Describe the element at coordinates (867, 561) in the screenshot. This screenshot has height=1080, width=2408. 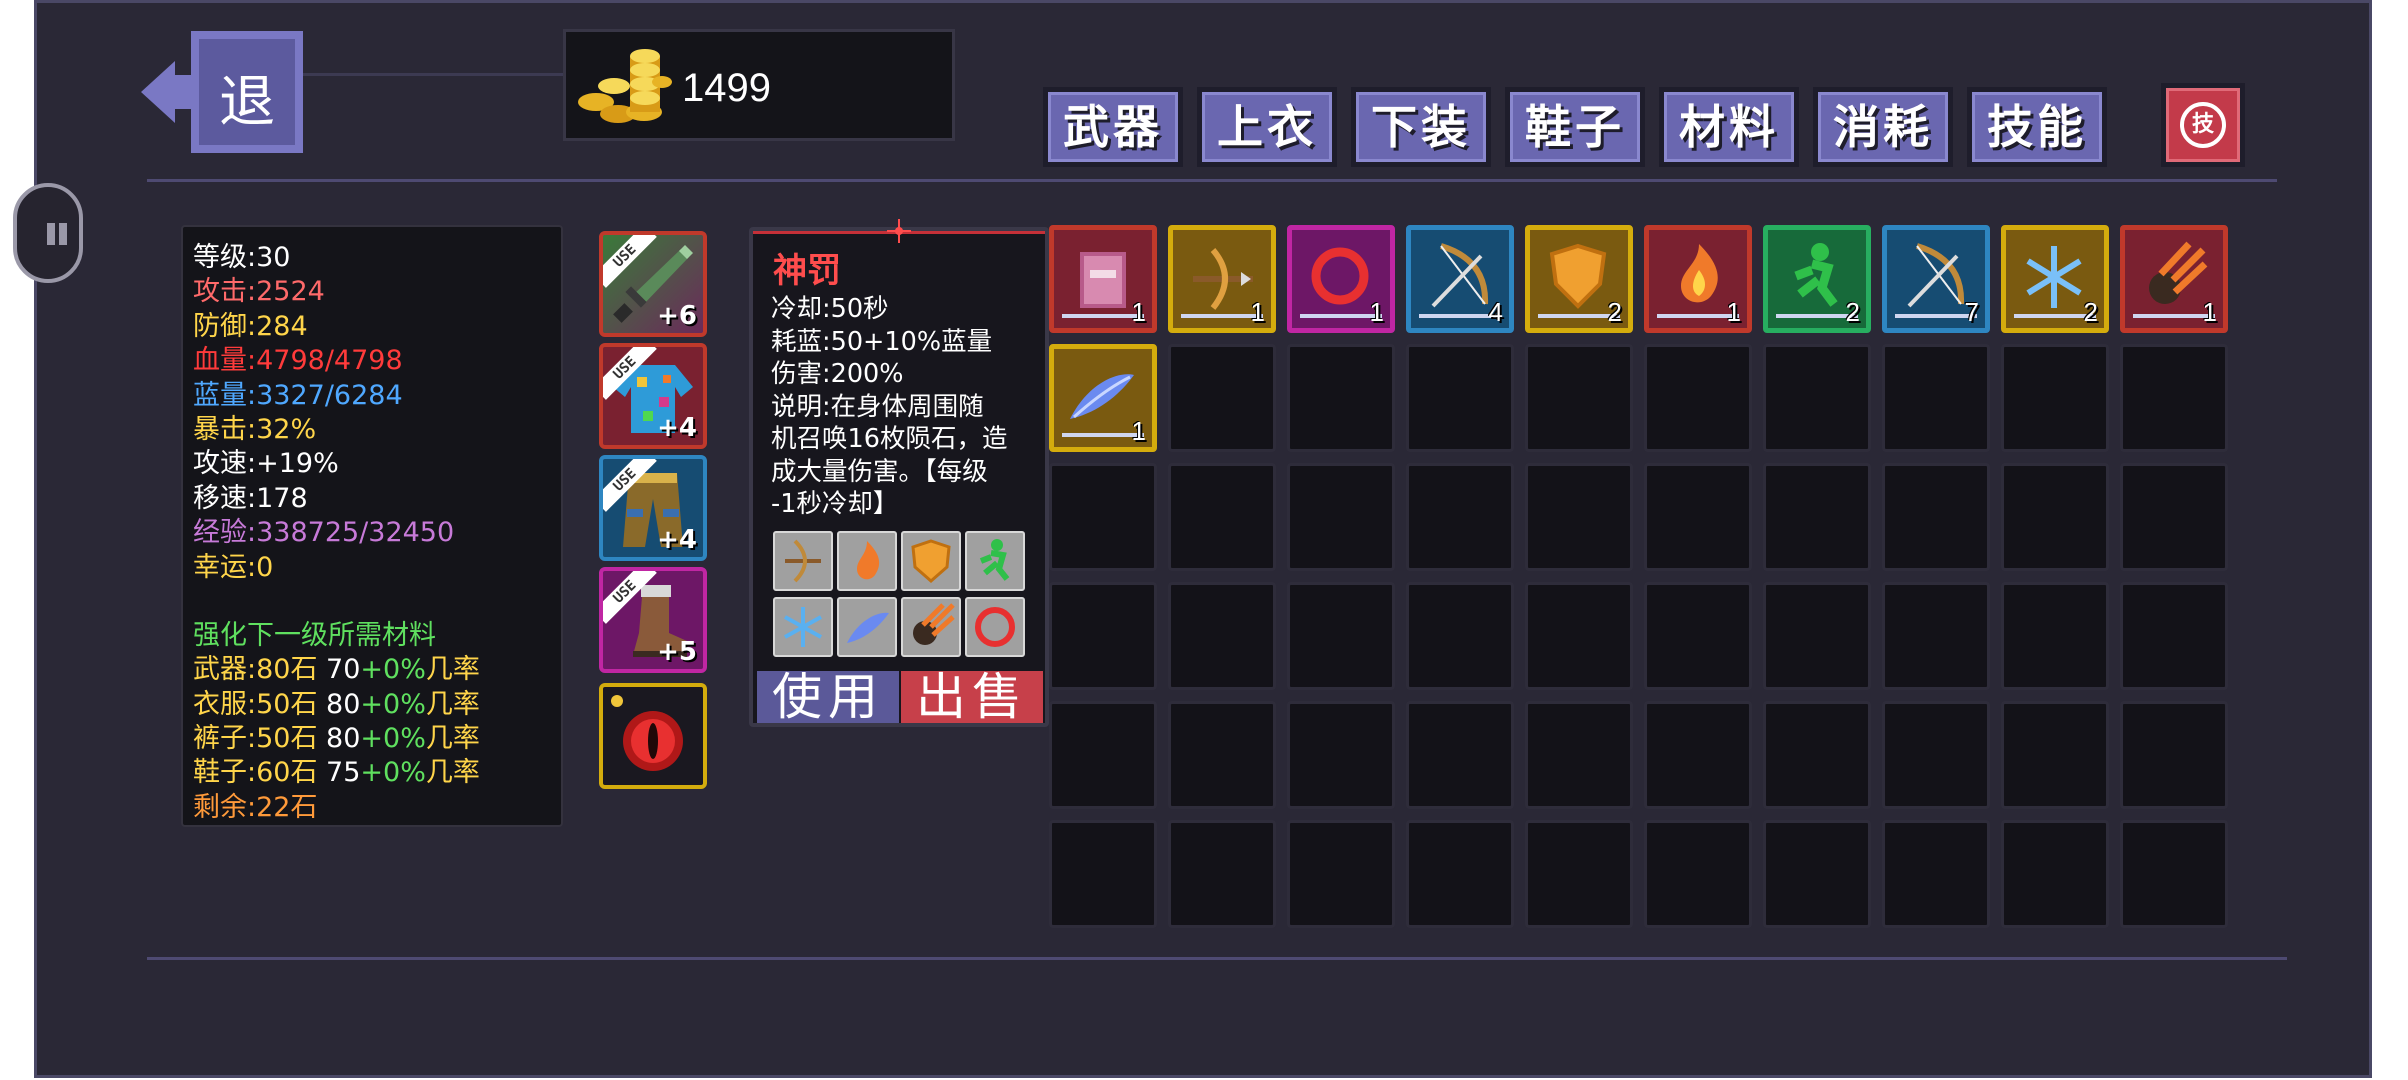
I see `fire-icon` at that location.